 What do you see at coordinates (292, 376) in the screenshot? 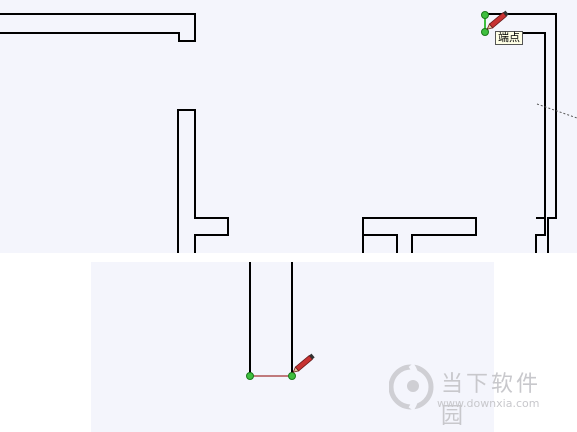
I see `snap-point-right` at bounding box center [292, 376].